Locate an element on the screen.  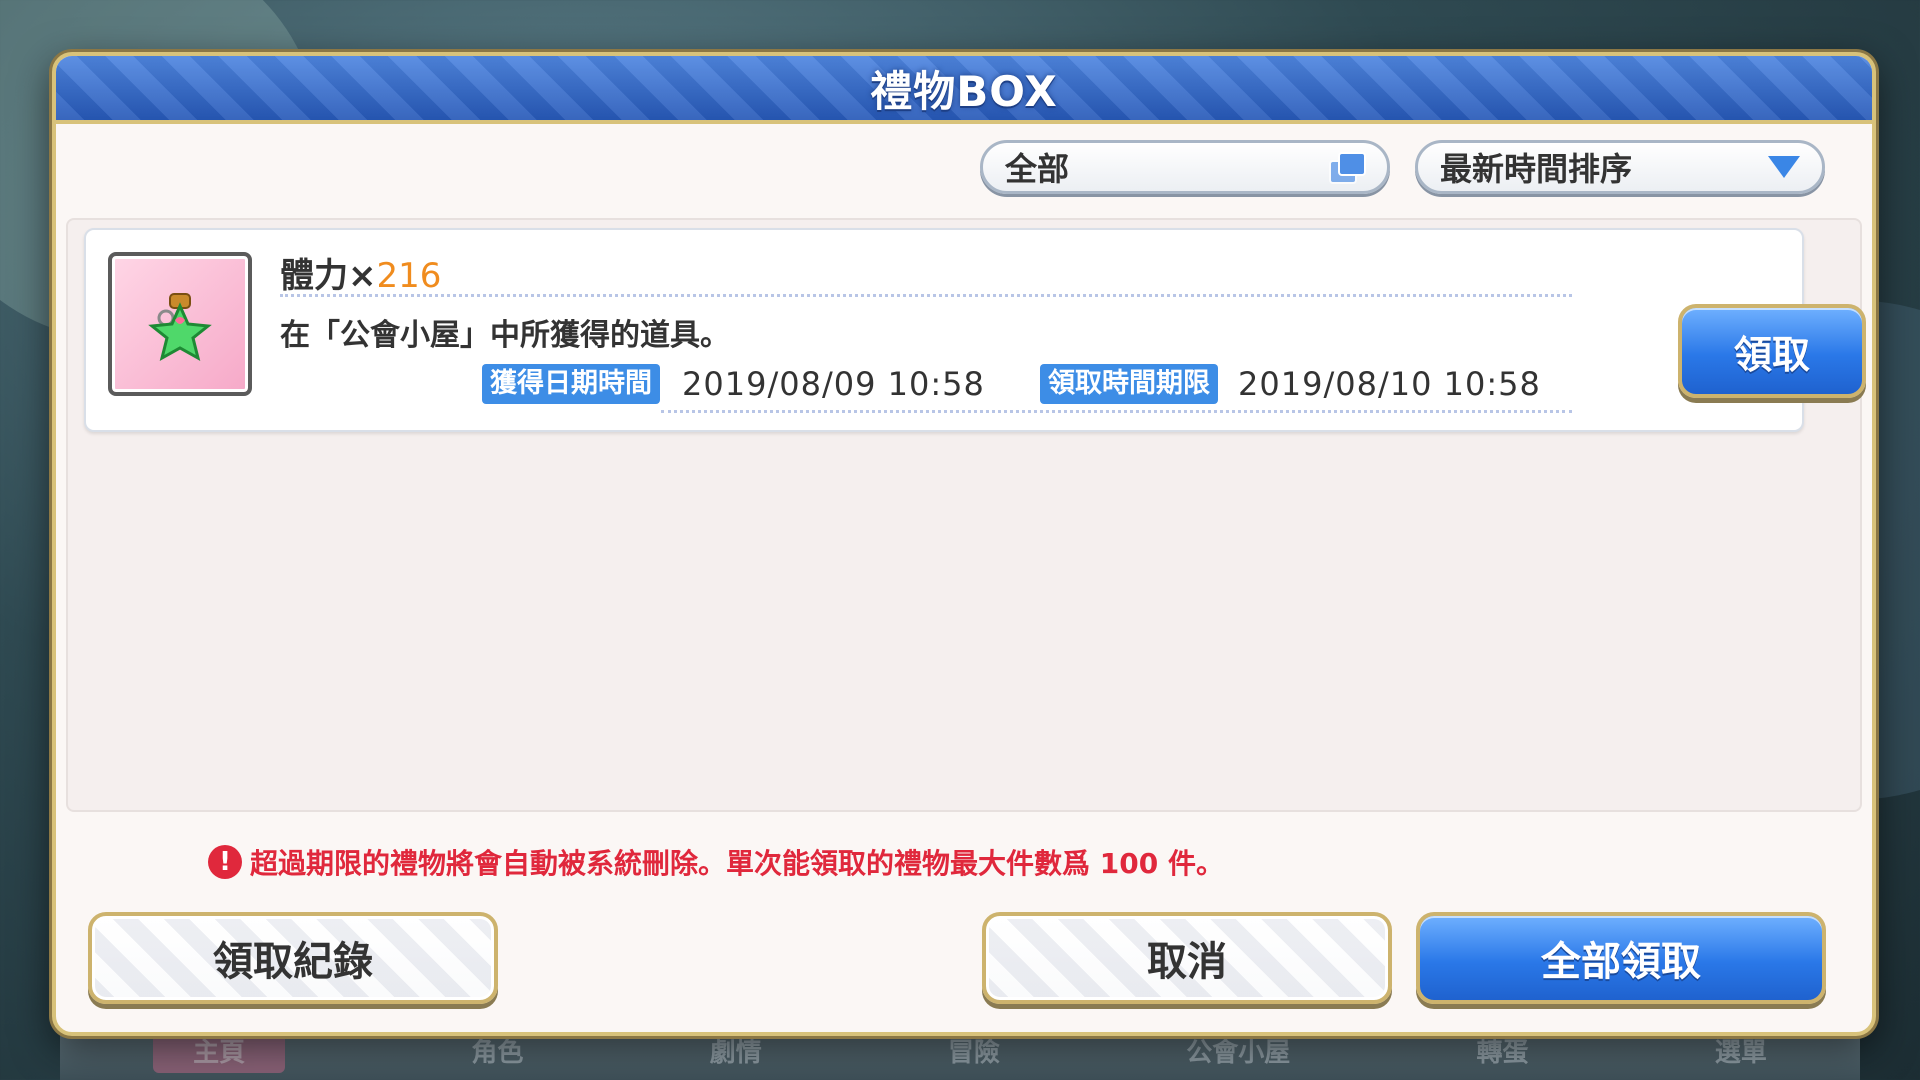
nav-story: 劇情 is located at coordinates (735, 1052).